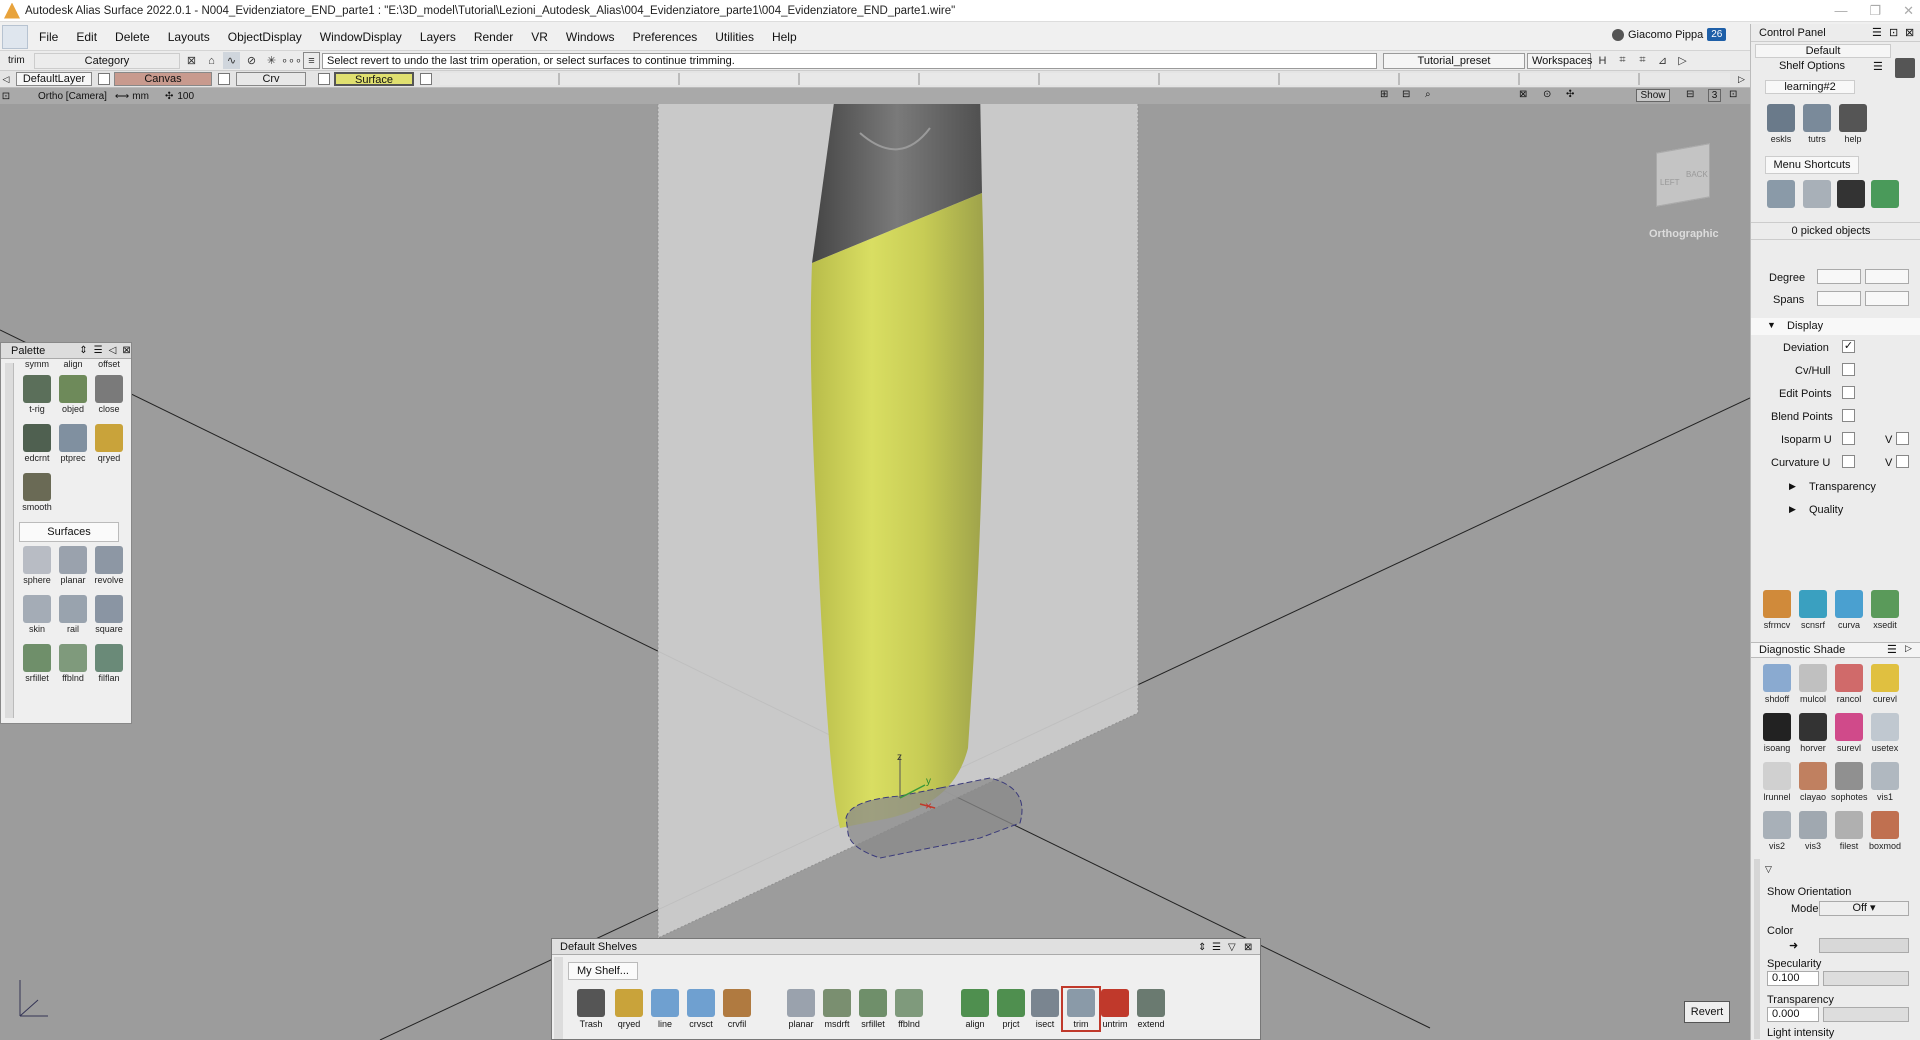 The width and height of the screenshot is (1920, 1040). Describe the element at coordinates (48, 37) in the screenshot. I see `menu-file: File` at that location.